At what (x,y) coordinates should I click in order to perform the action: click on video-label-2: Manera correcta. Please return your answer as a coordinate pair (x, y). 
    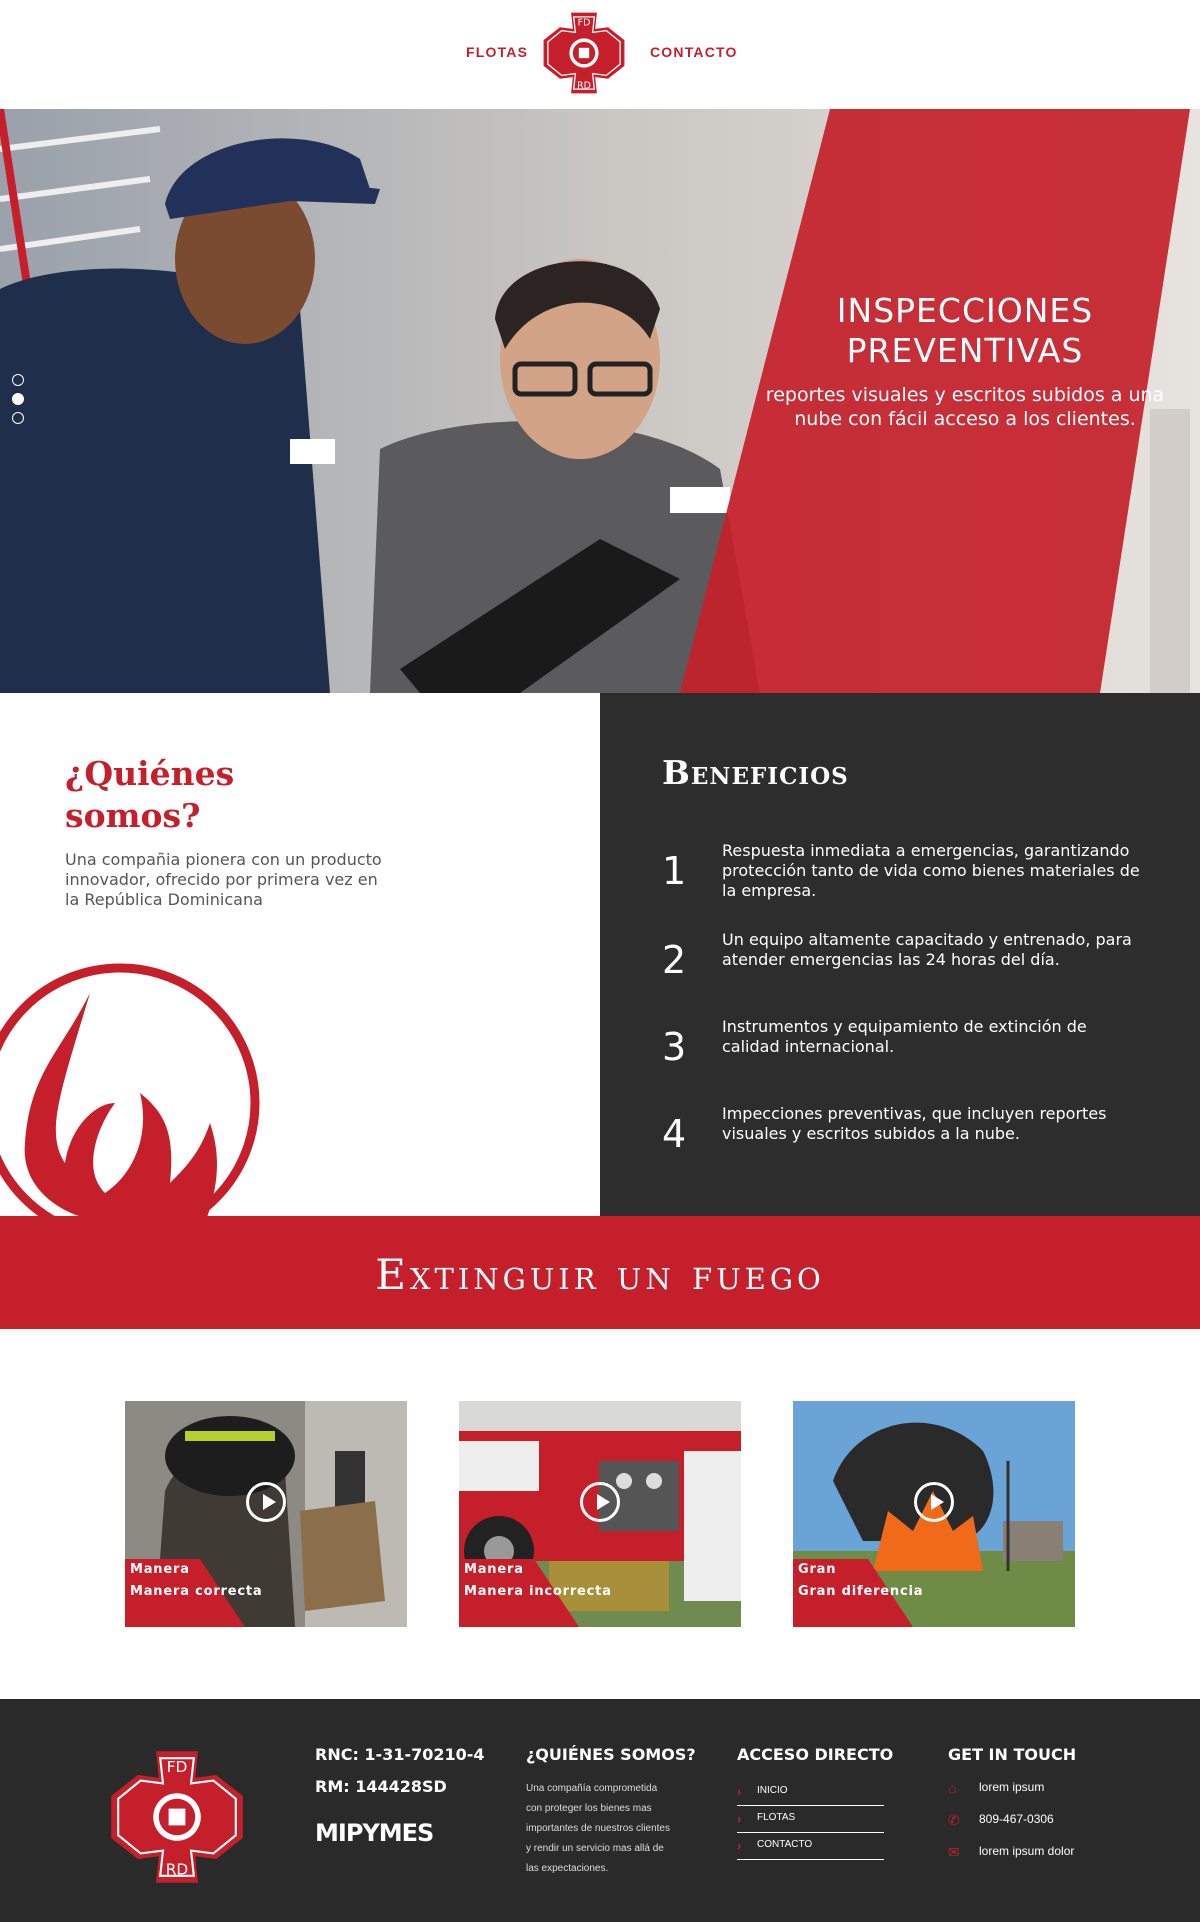
    Looking at the image, I should click on (196, 1591).